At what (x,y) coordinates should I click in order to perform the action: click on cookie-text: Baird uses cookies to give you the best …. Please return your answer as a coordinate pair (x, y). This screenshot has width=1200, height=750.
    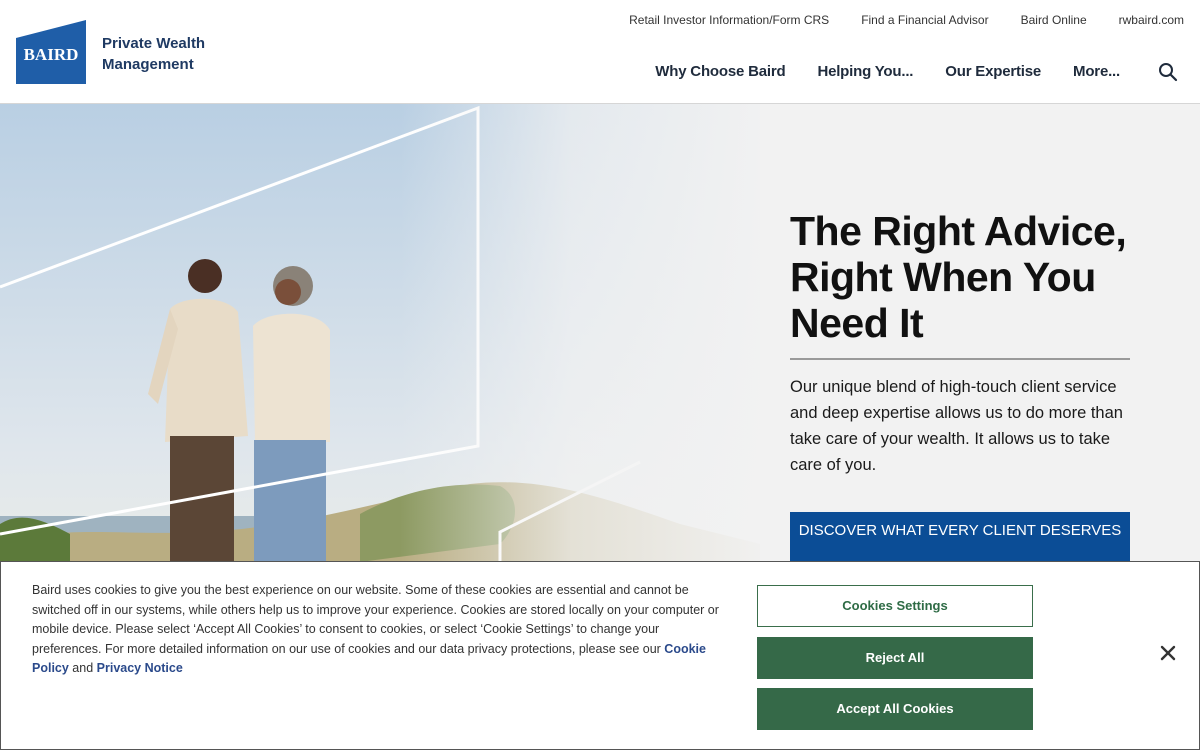
    Looking at the image, I should click on (382, 630).